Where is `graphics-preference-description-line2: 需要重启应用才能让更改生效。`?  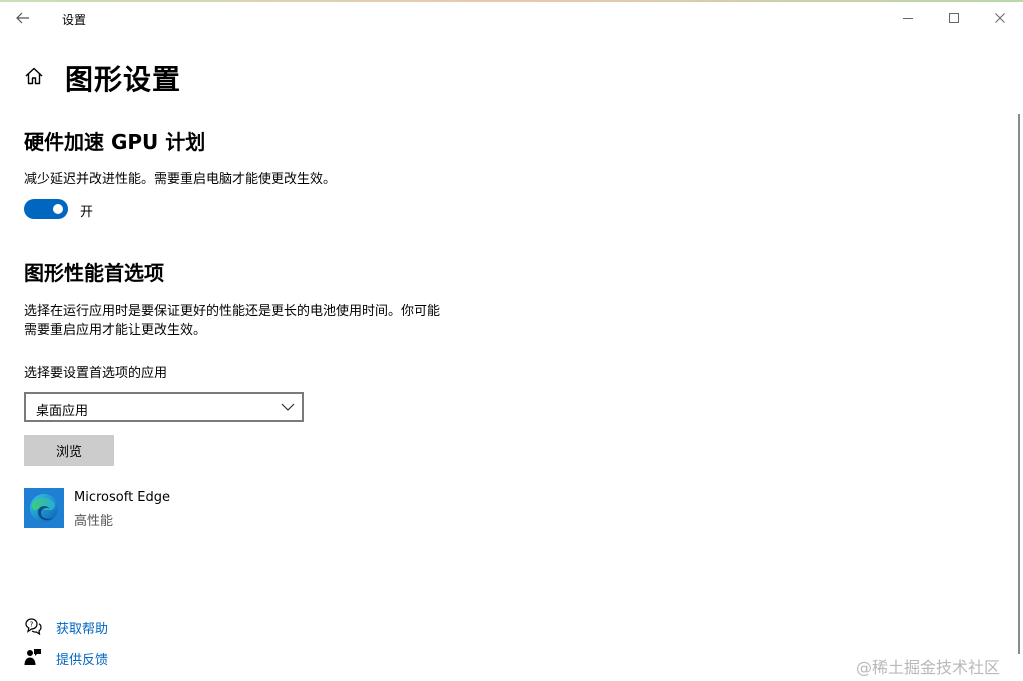
graphics-preference-description-line2: 需要重启应用才能让更改生效。 is located at coordinates (115, 330).